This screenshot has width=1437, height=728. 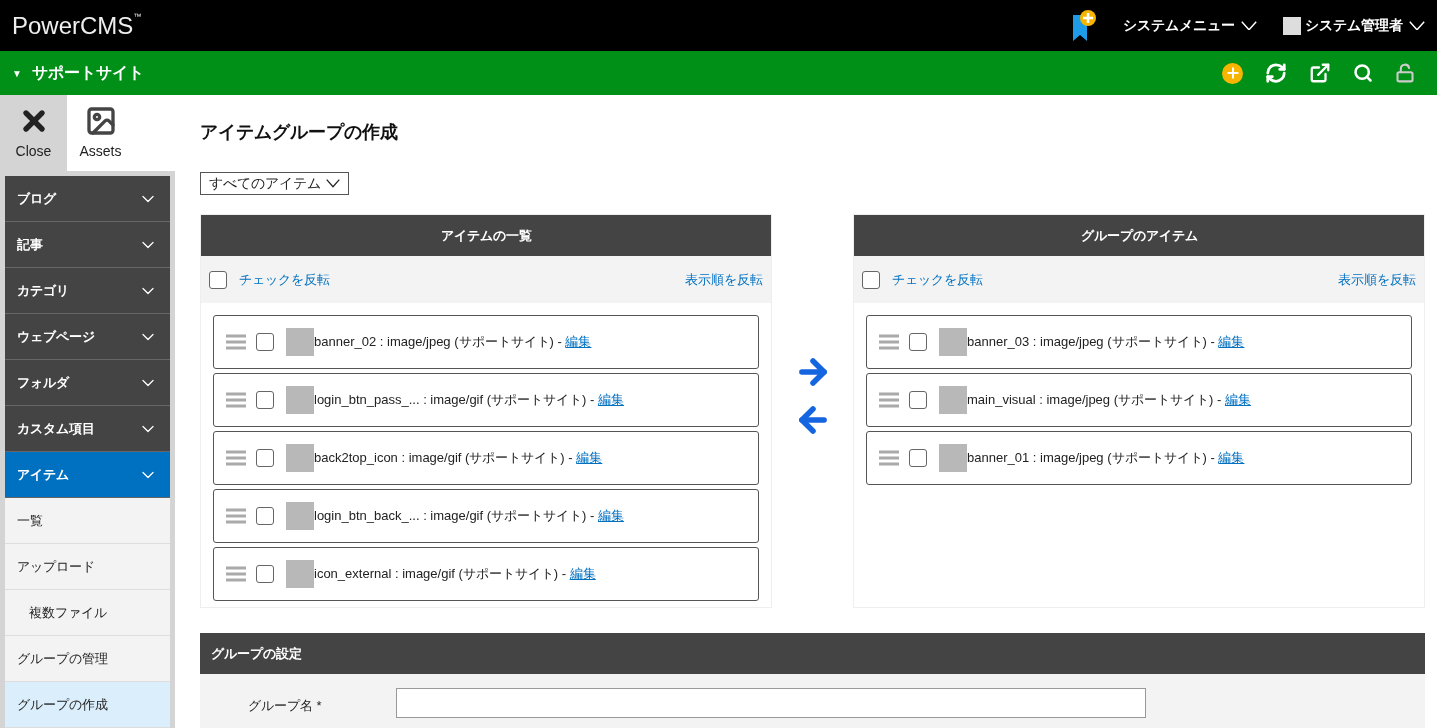 I want to click on sidebar-section: カテゴリ, so click(x=87, y=291).